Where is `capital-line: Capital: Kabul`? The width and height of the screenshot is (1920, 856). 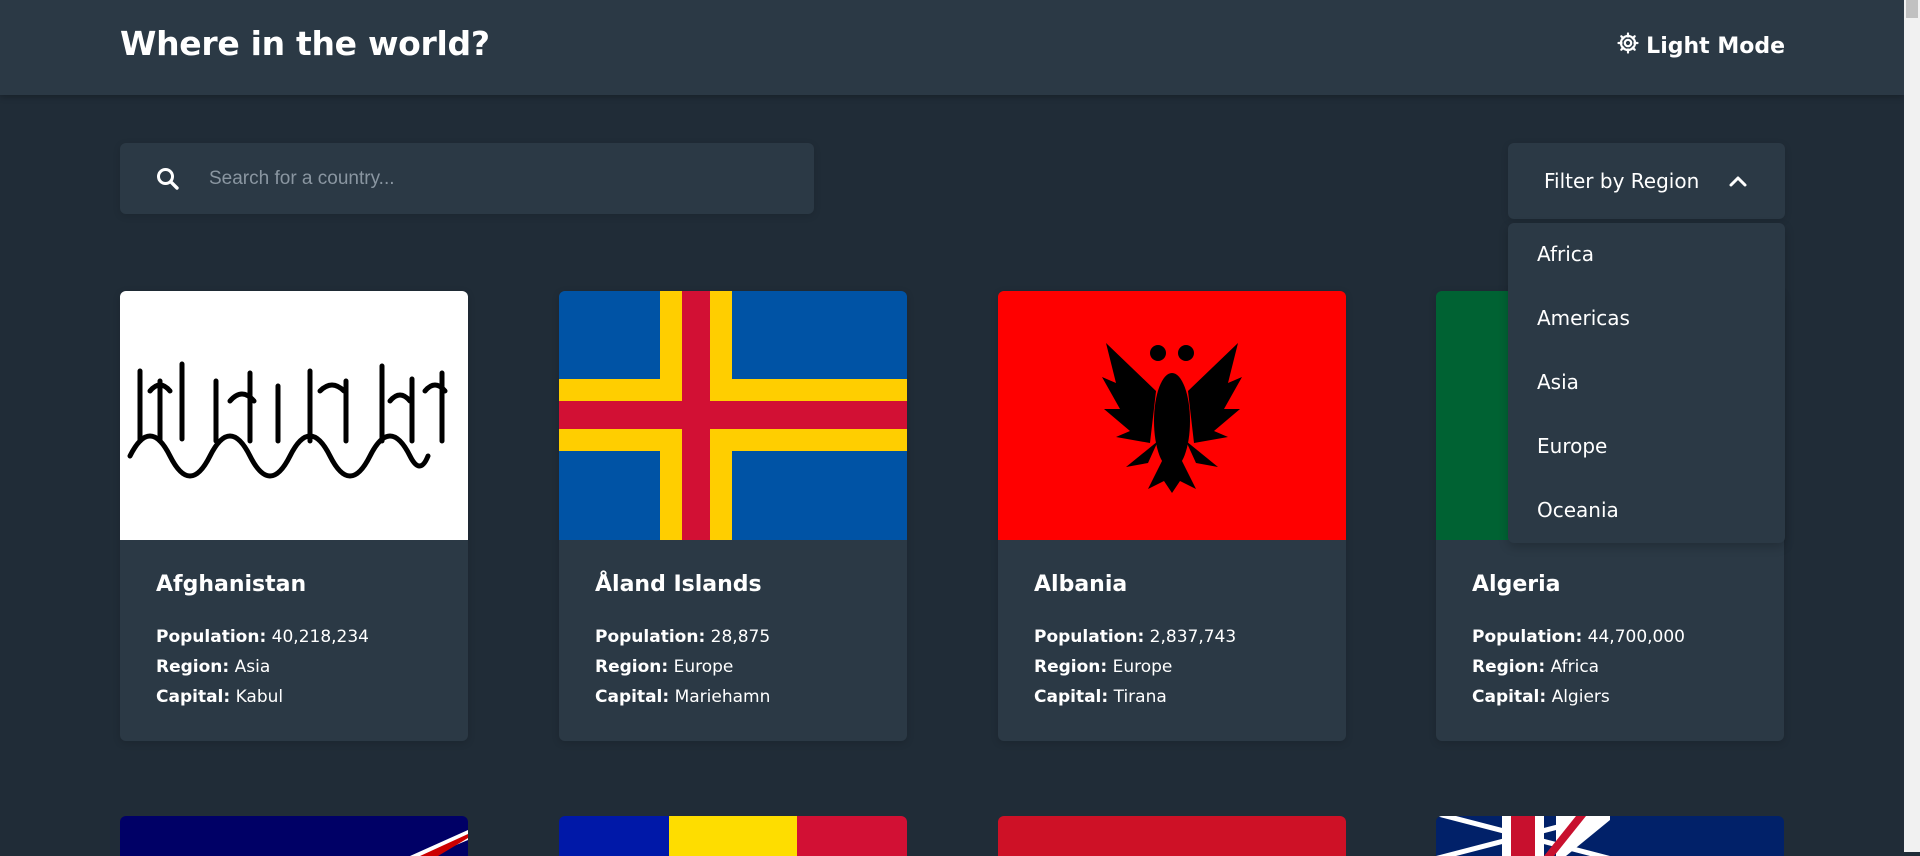
capital-line: Capital: Kabul is located at coordinates (219, 697).